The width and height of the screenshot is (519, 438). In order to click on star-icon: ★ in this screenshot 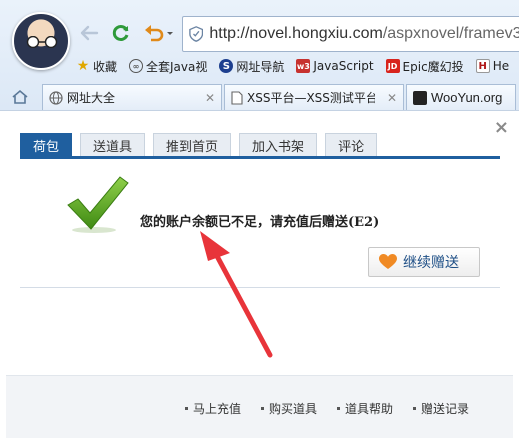, I will do `click(83, 66)`.